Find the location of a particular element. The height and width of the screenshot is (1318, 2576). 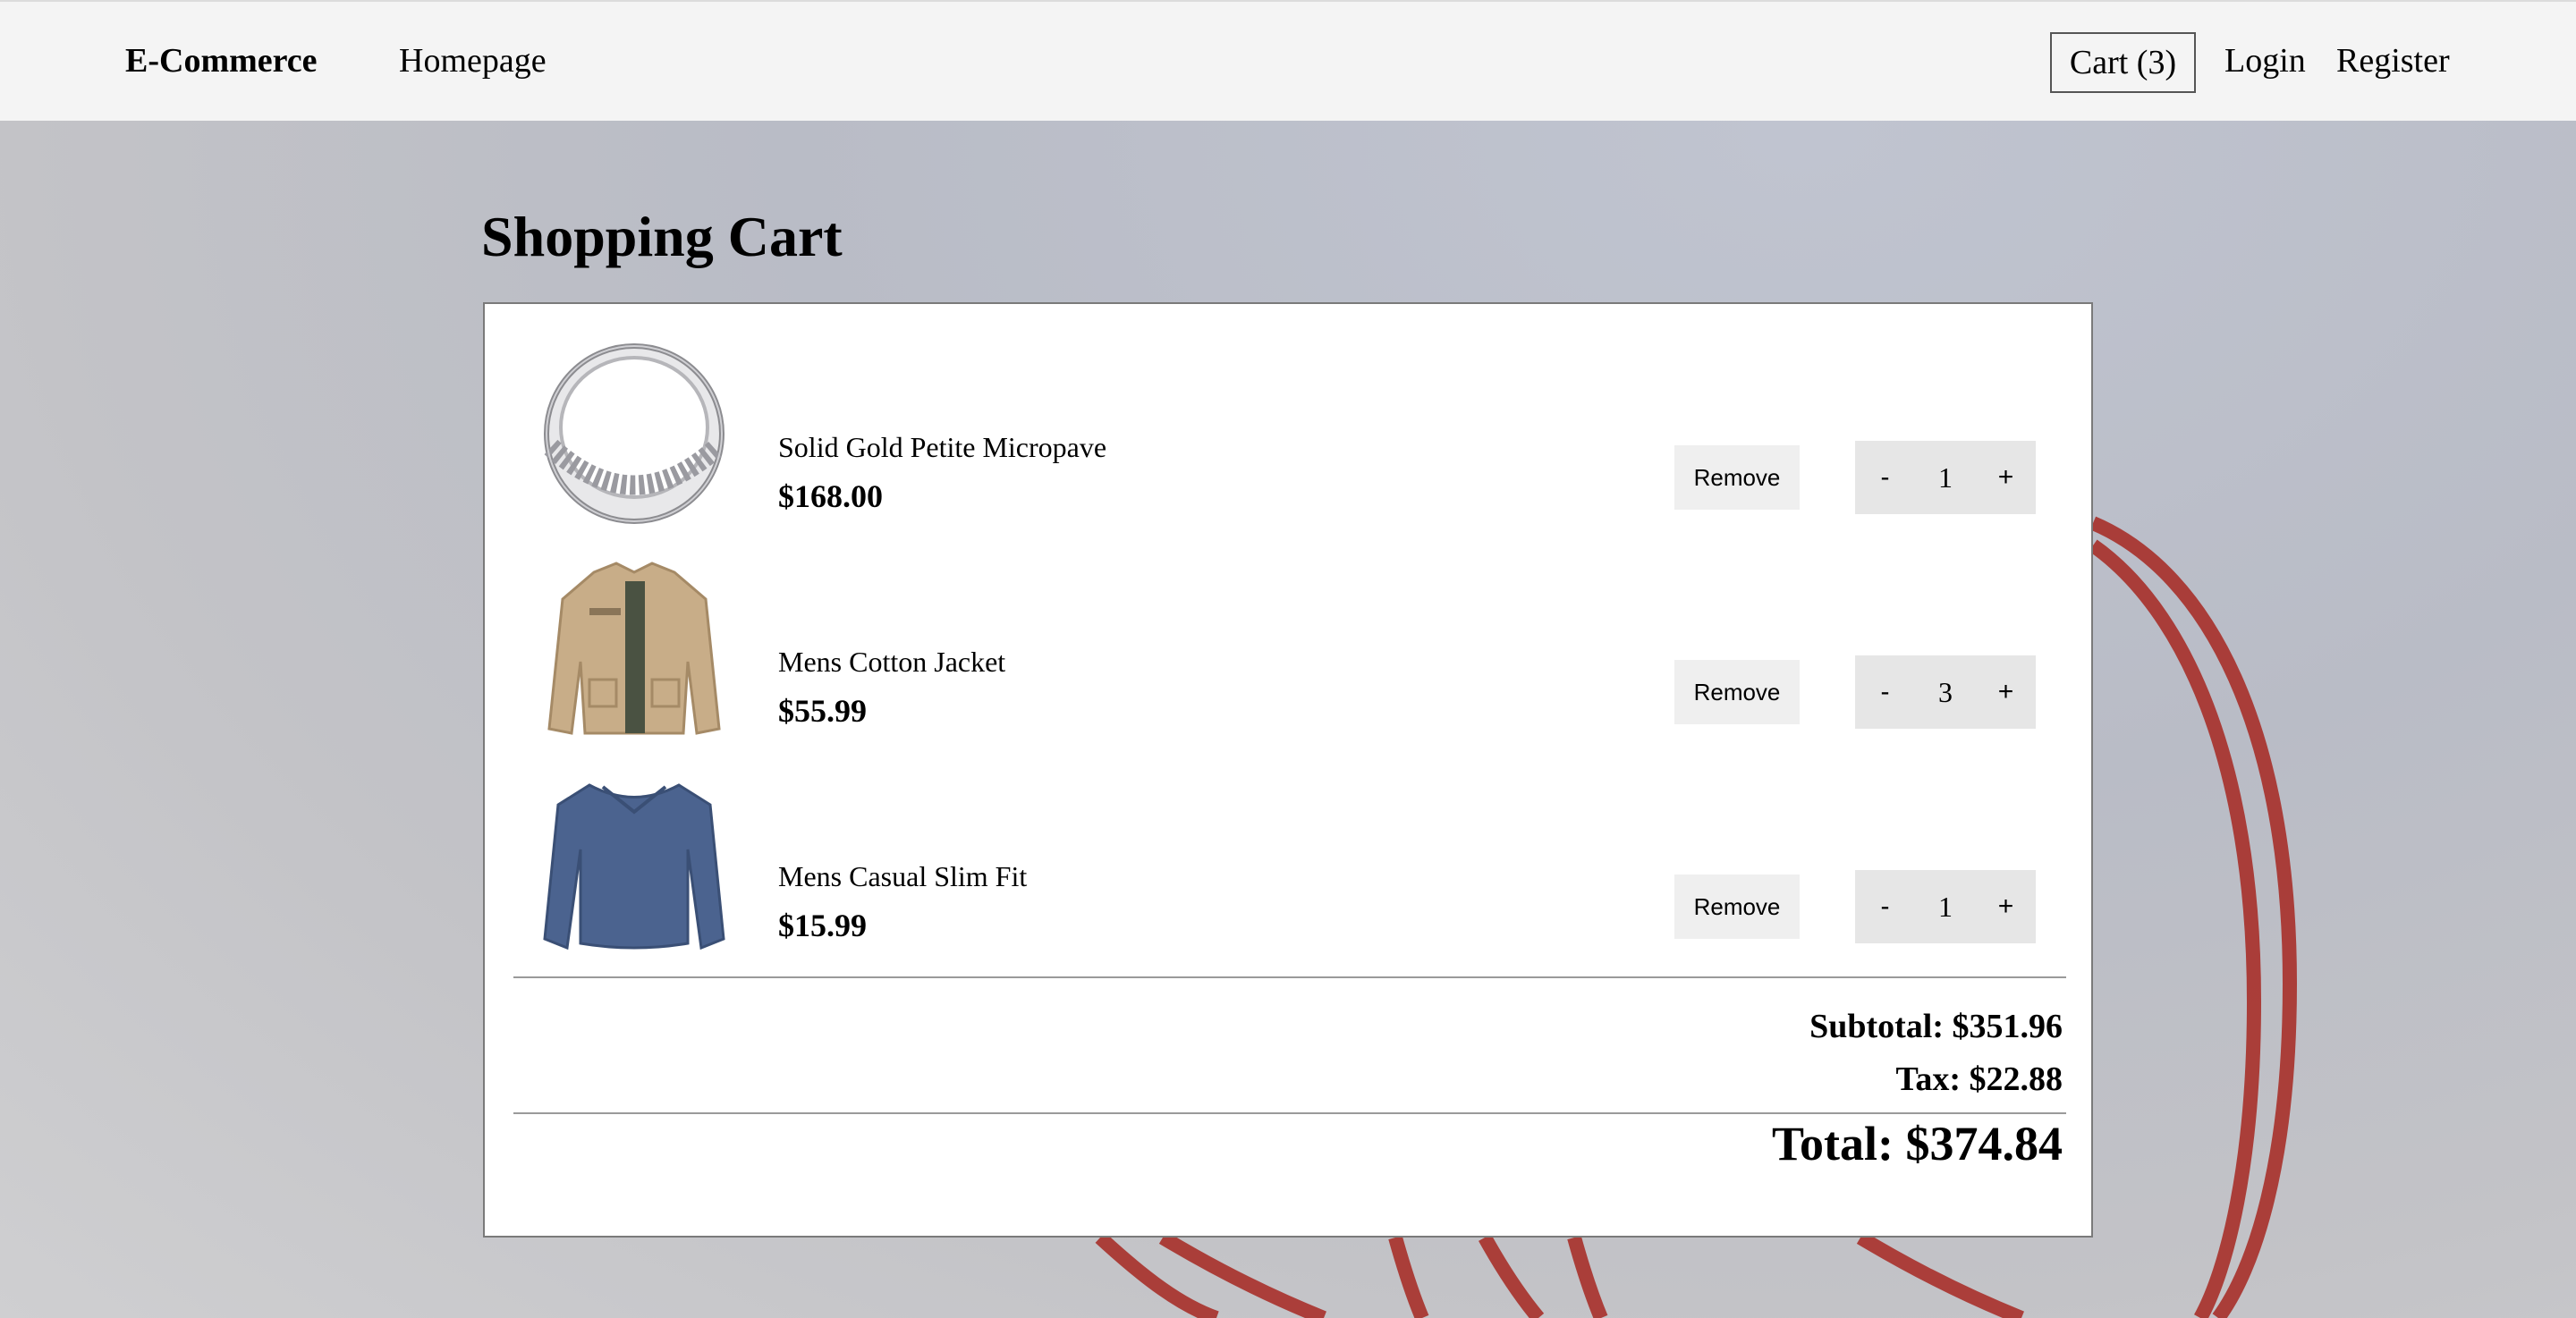

cart-item: Mens Cotton Jacket $55.99 Remove - 3 + is located at coordinates (1288, 662).